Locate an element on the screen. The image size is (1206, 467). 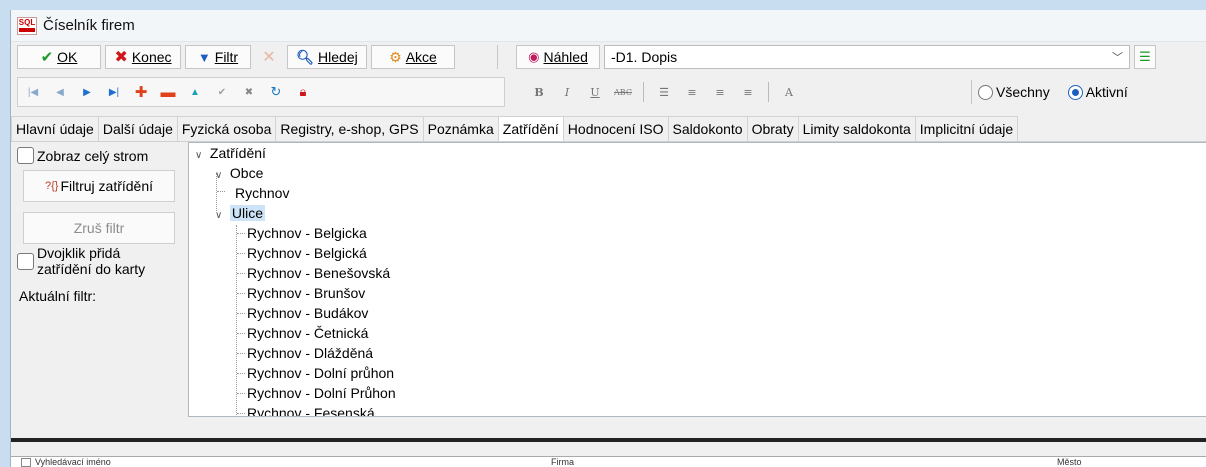
zrus-filtr-button: Zruš filtr is located at coordinates (99, 228).